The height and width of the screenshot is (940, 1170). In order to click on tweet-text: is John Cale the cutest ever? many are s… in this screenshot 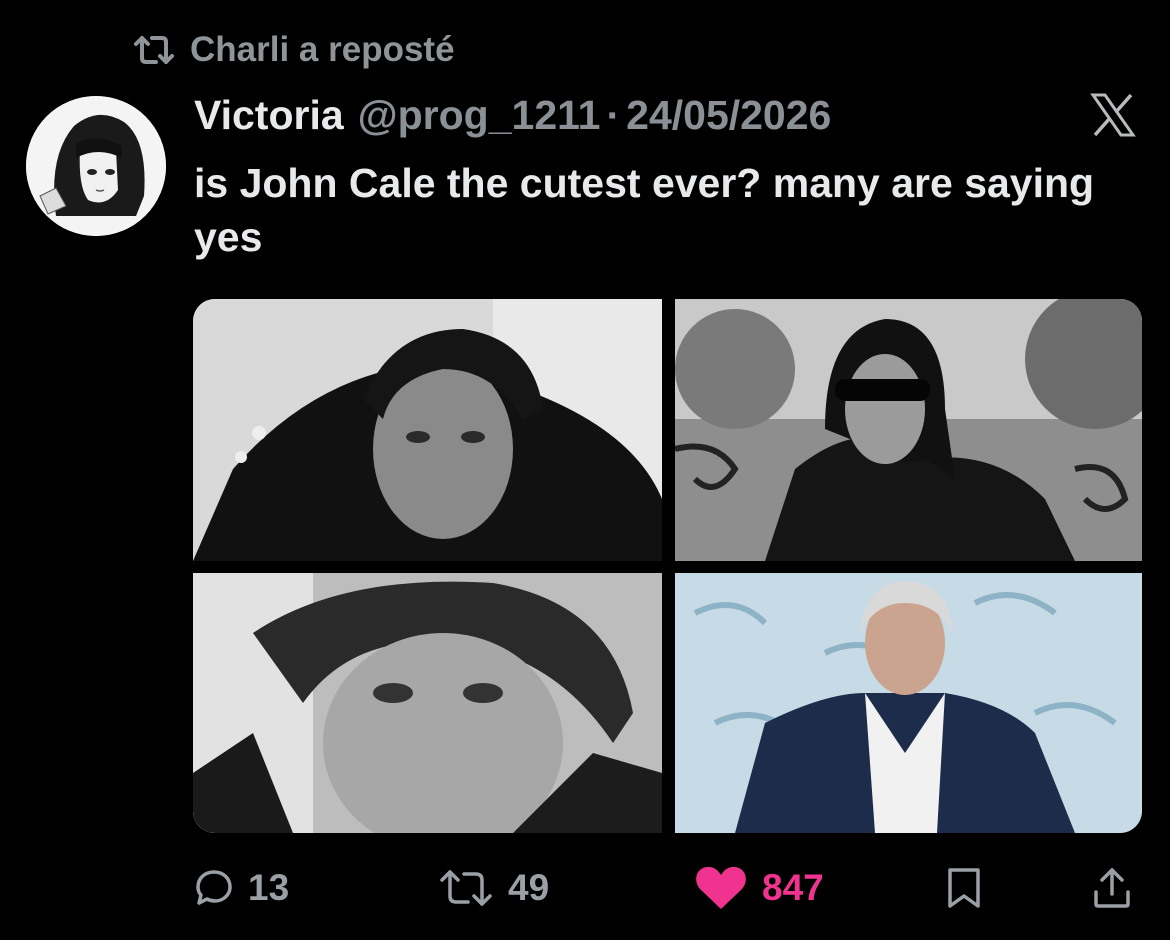, I will do `click(644, 210)`.